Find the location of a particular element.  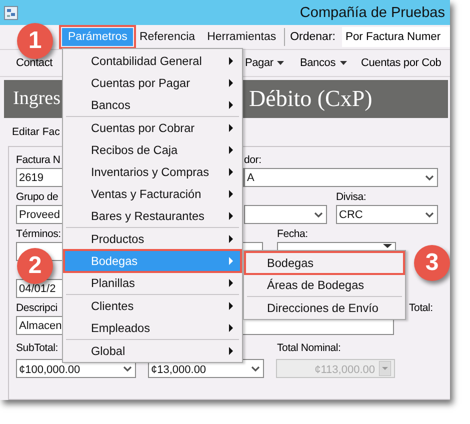

field-label: Términos: is located at coordinates (38, 234).